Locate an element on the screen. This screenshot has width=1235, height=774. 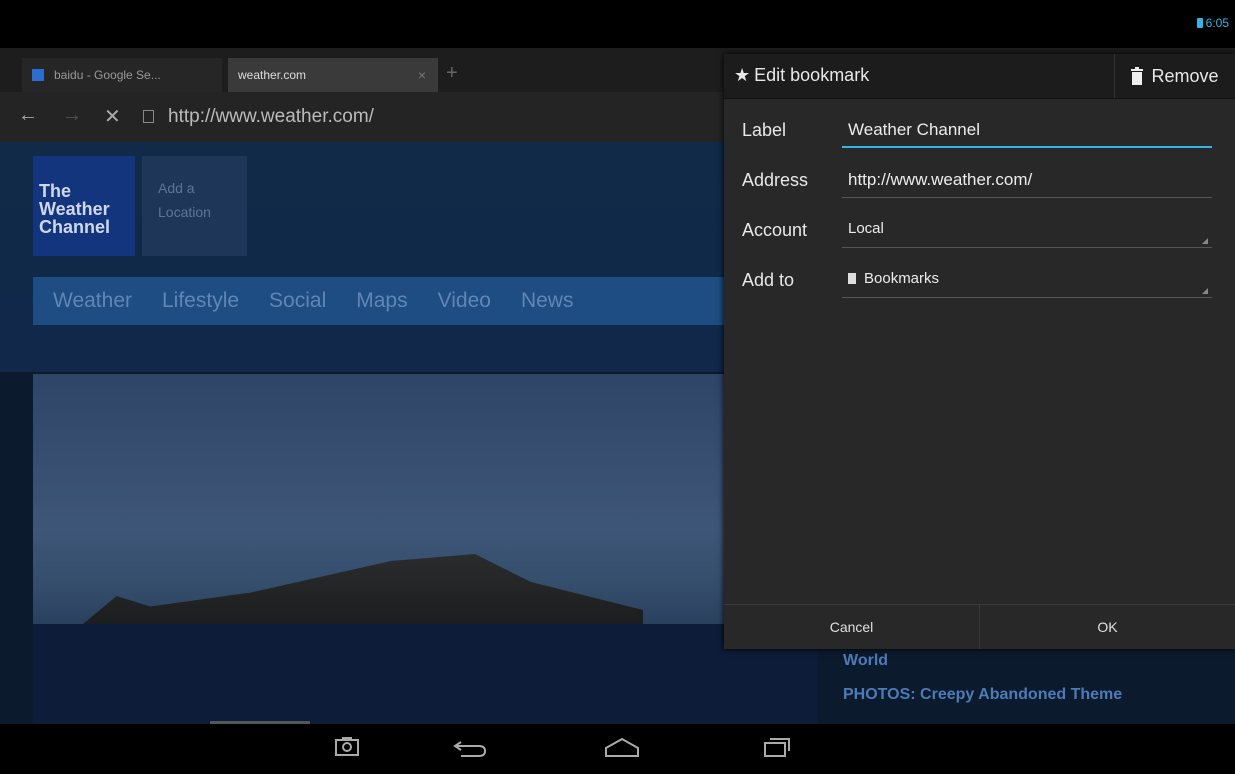
bookmark-icon is located at coordinates (852, 278).